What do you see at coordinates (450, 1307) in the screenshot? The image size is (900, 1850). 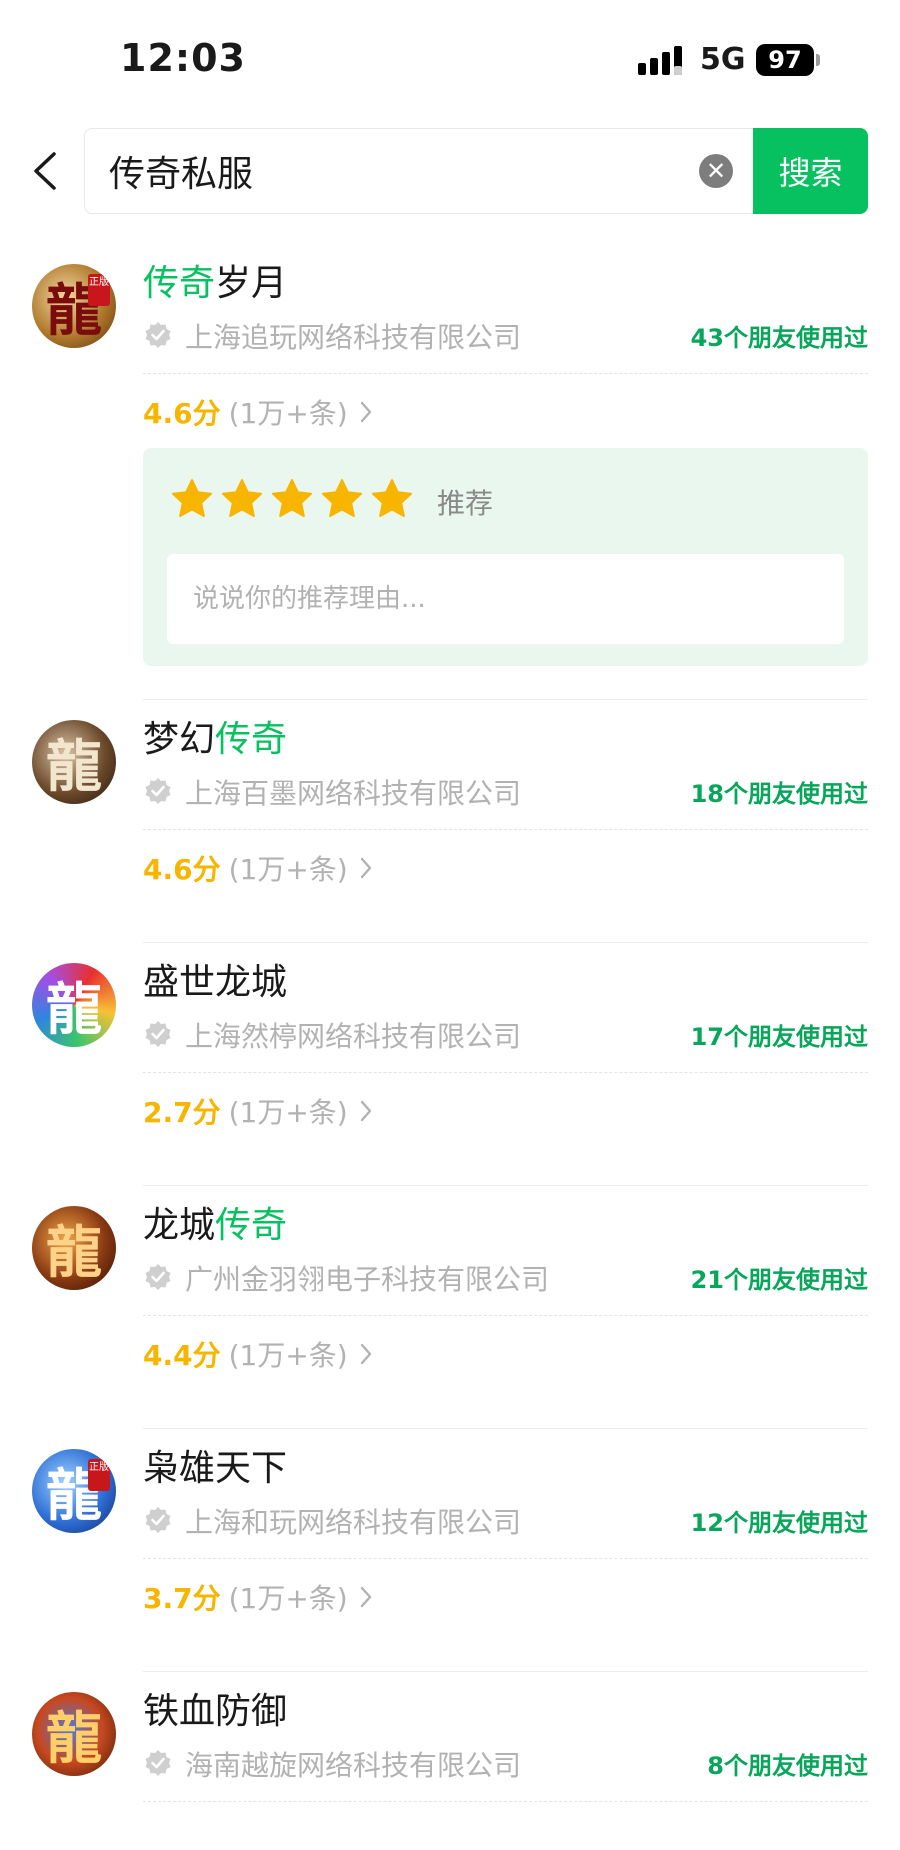 I see `result-item: 龍龙城传奇广州金羽翎电子科技有限公司 21个朋友使用过 4.4分 (1万+条)` at bounding box center [450, 1307].